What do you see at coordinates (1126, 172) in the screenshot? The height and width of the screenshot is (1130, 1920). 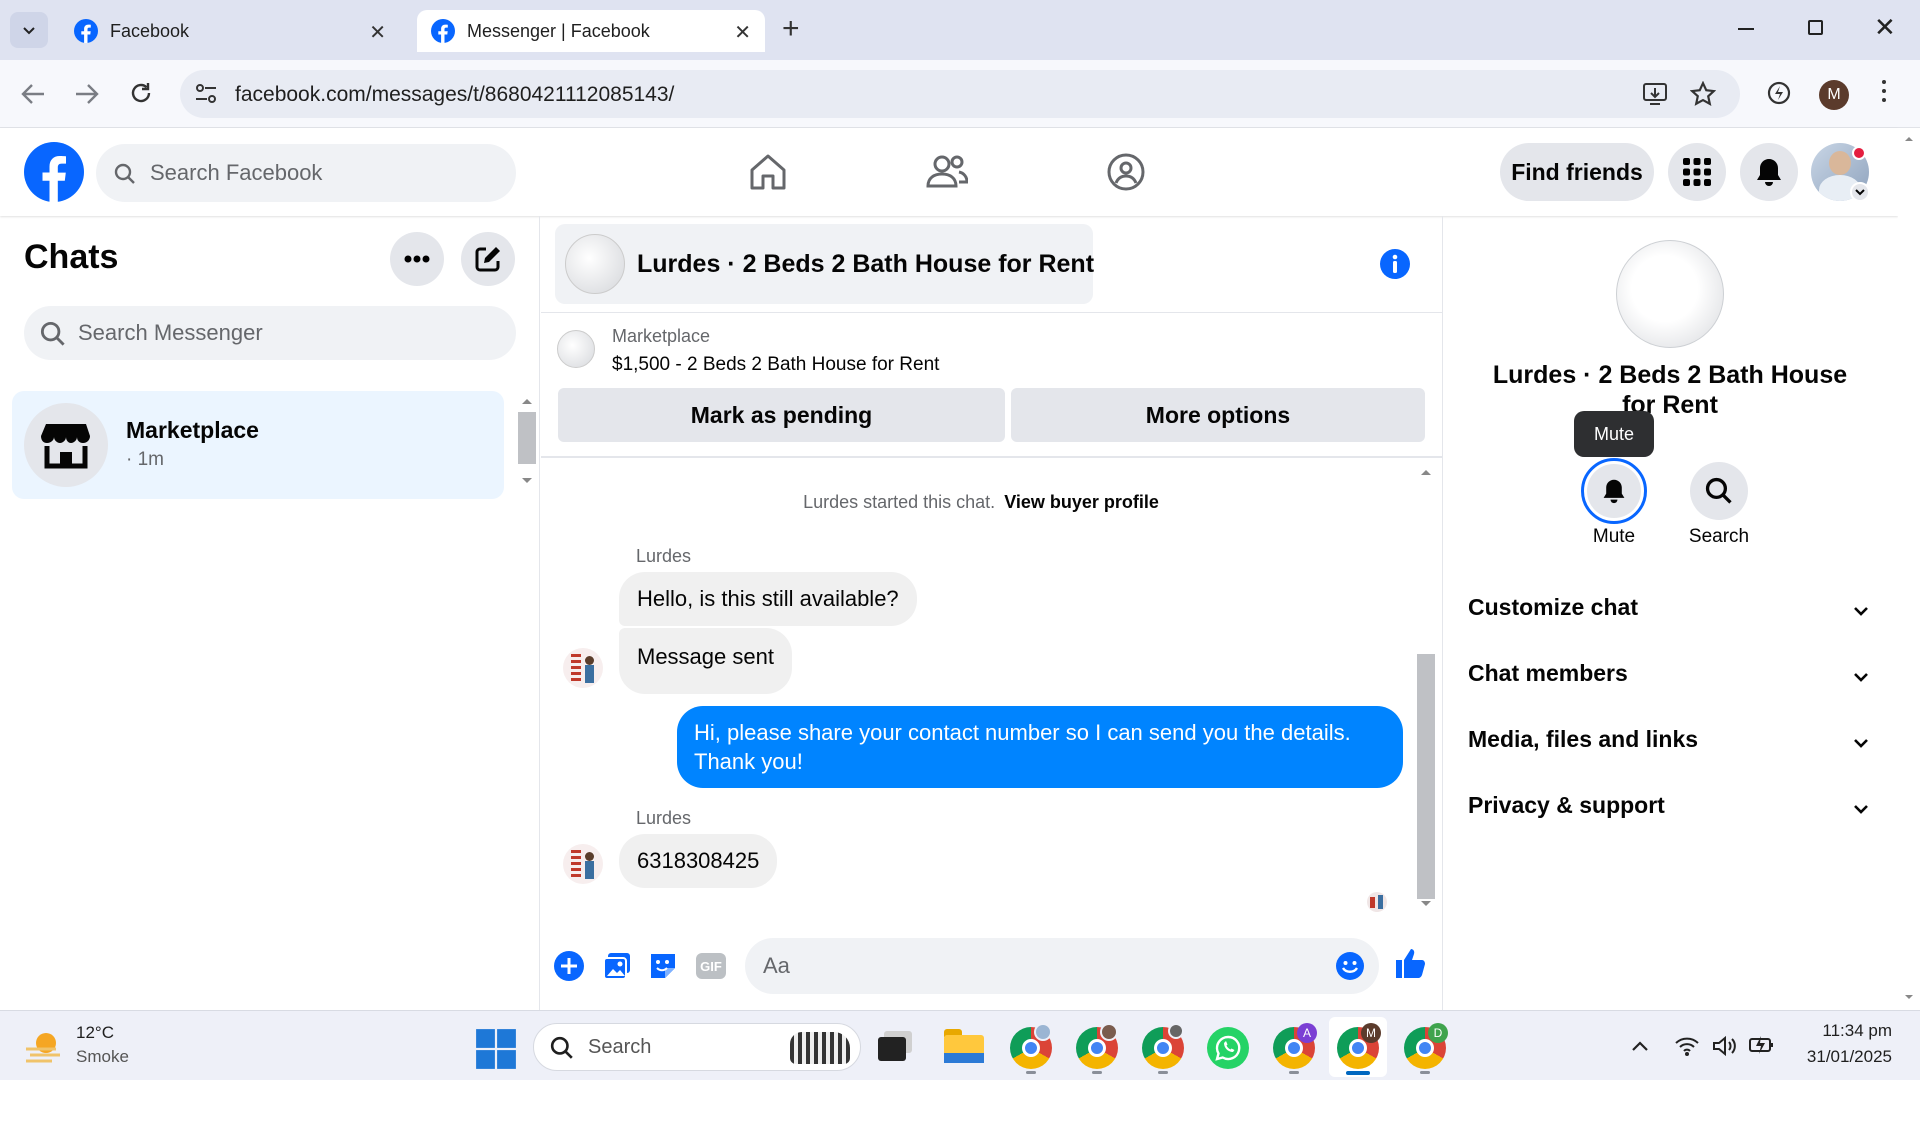 I see `groups-icon` at bounding box center [1126, 172].